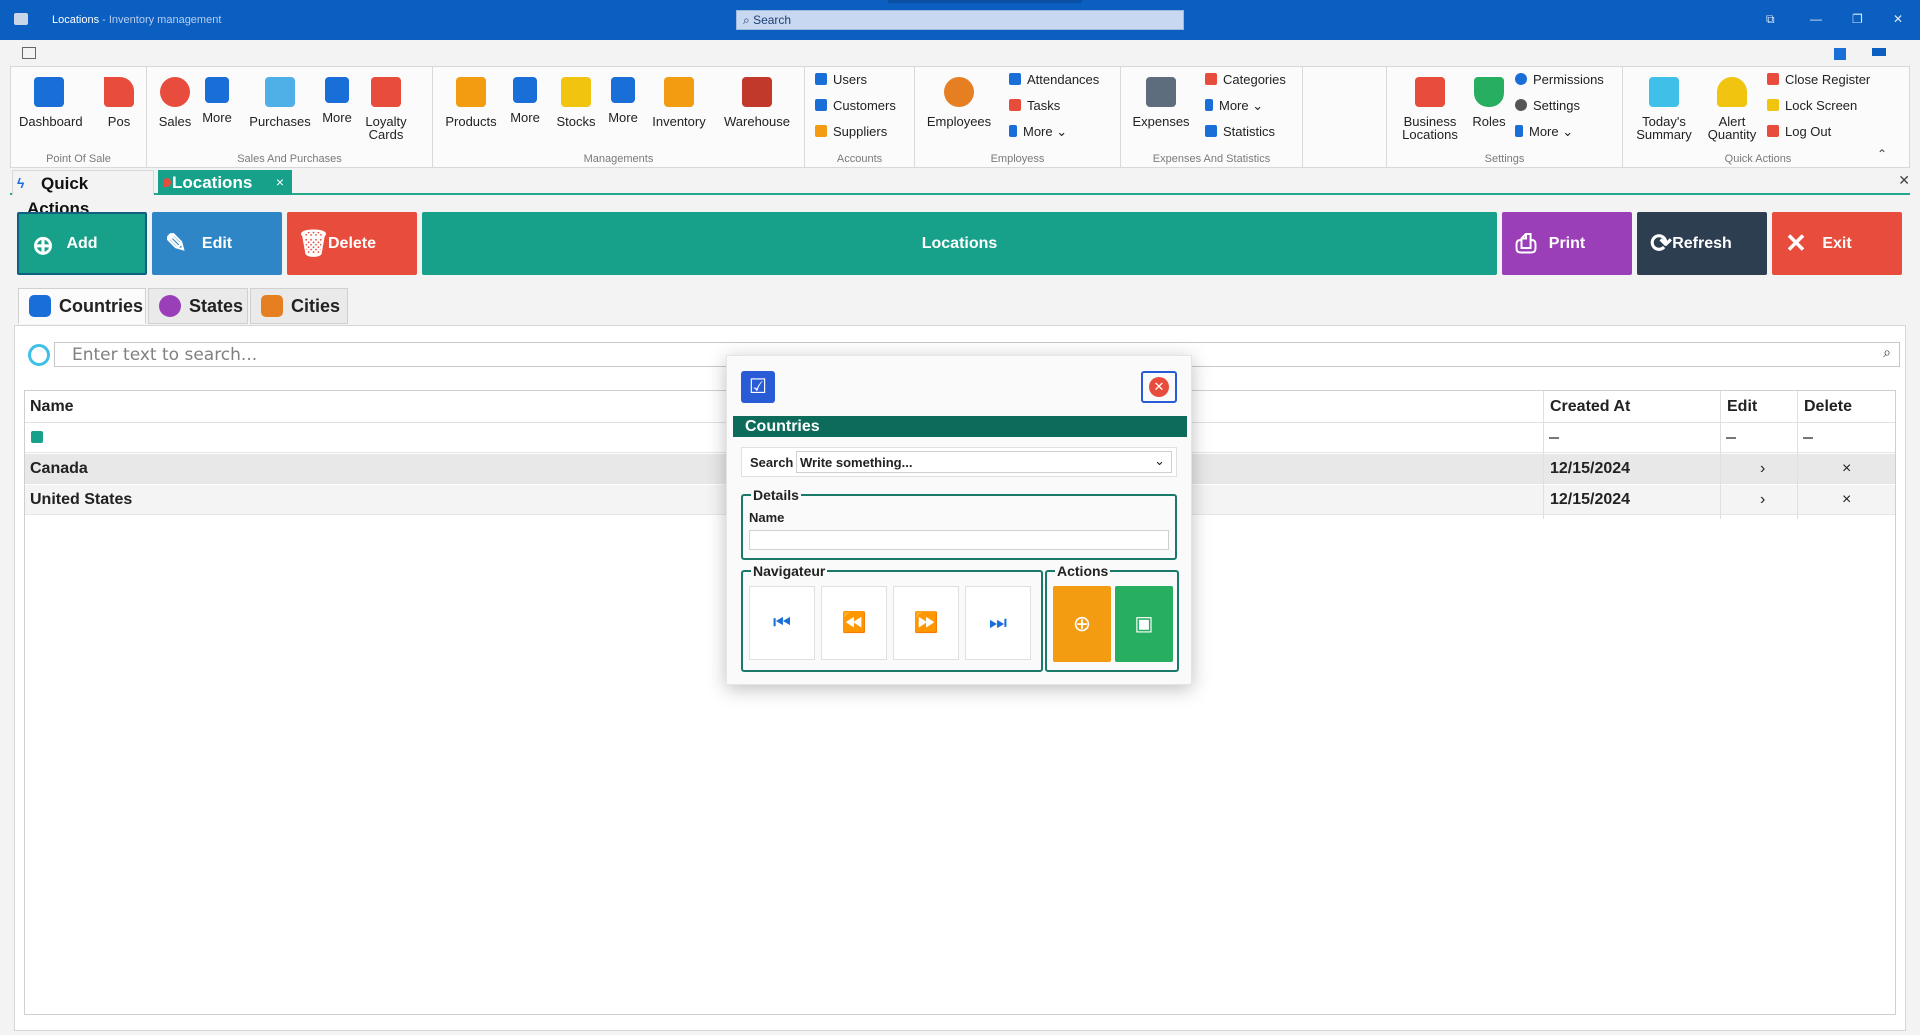 This screenshot has width=1920, height=1035. I want to click on stocks-more-button: More, so click(623, 100).